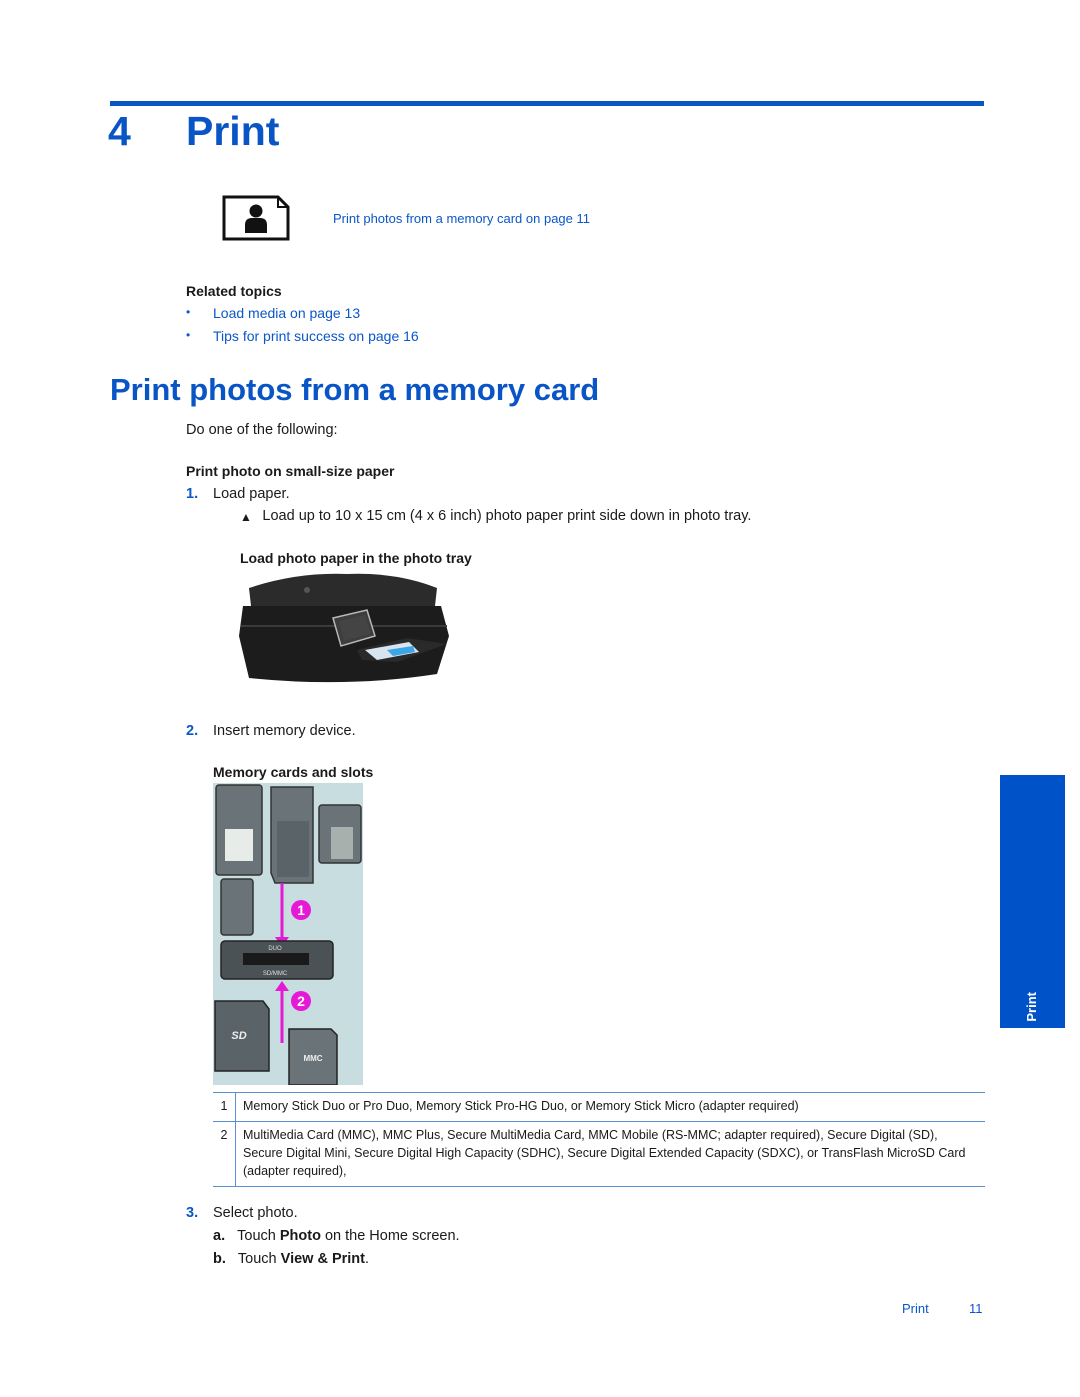  I want to click on mmc-card-label: MMC, so click(312, 1058).